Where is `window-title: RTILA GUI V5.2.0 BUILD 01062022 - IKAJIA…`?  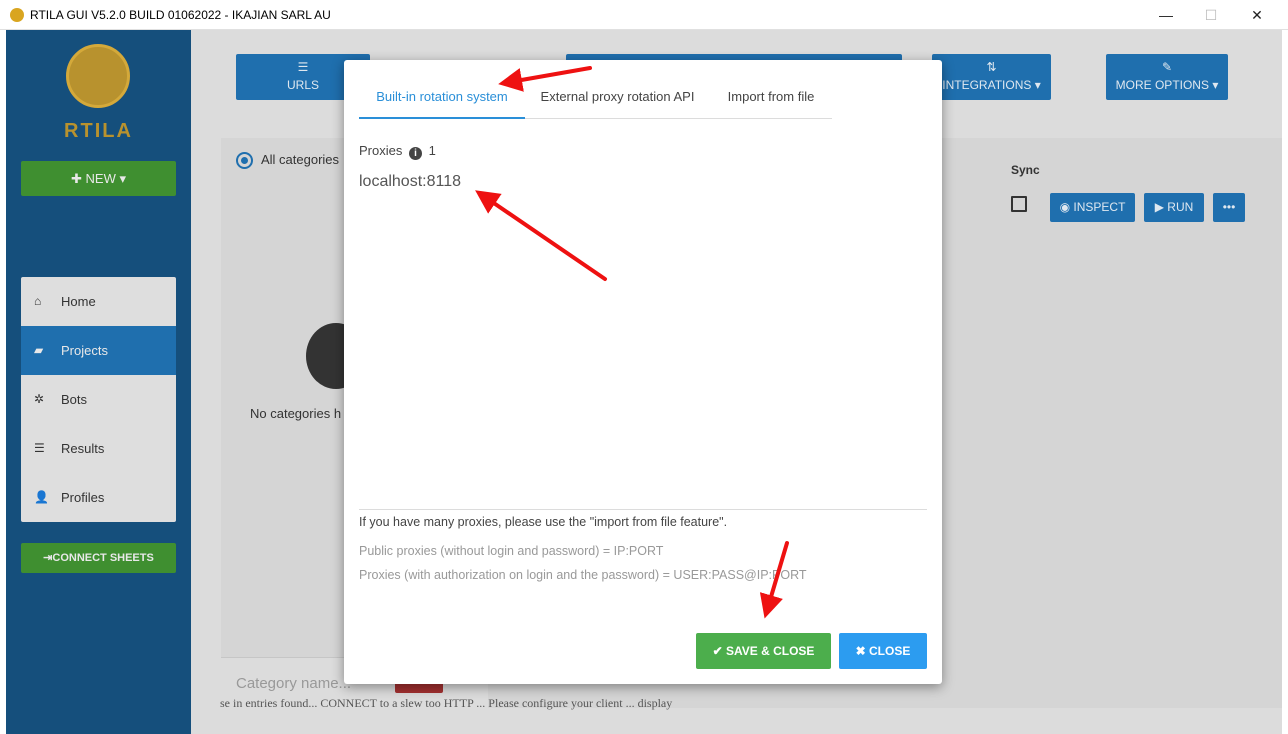 window-title: RTILA GUI V5.2.0 BUILD 01062022 - IKAJIA… is located at coordinates (180, 15).